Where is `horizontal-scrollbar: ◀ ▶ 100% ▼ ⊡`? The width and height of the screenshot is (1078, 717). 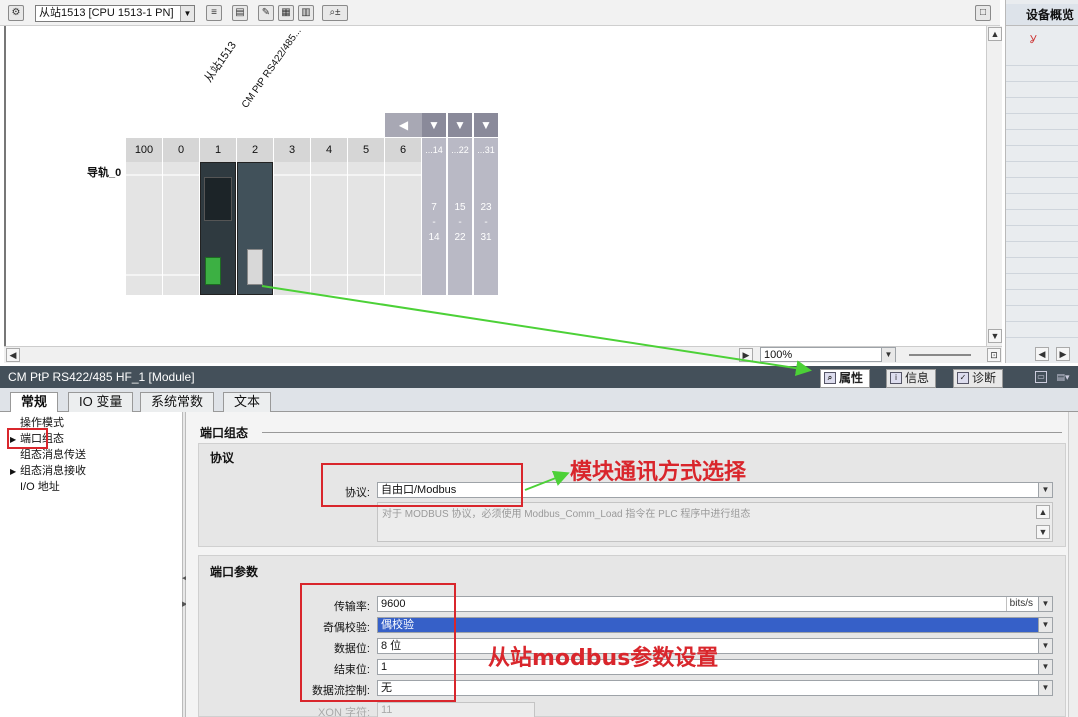
horizontal-scrollbar: ◀ ▶ 100% ▼ ⊡ is located at coordinates (503, 354).